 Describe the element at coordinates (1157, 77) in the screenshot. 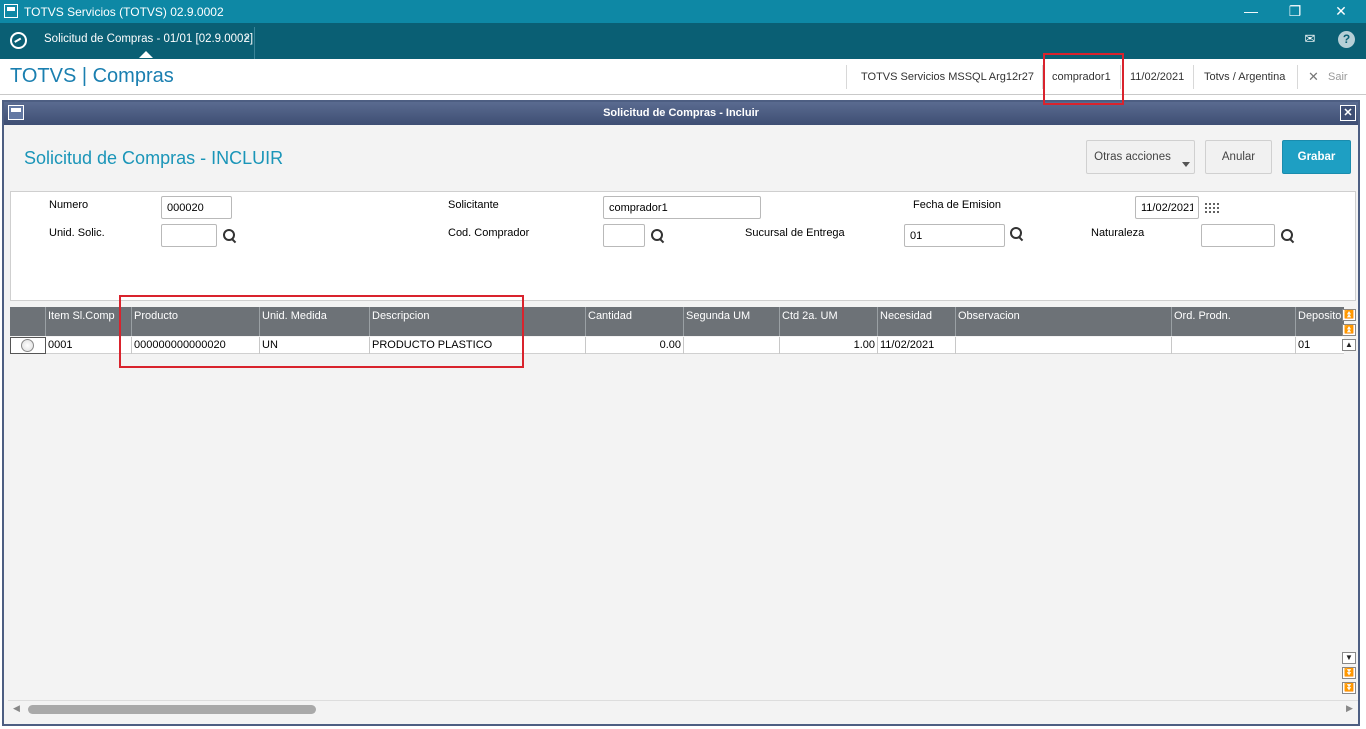

I see `date-label: 11/02/2021` at that location.